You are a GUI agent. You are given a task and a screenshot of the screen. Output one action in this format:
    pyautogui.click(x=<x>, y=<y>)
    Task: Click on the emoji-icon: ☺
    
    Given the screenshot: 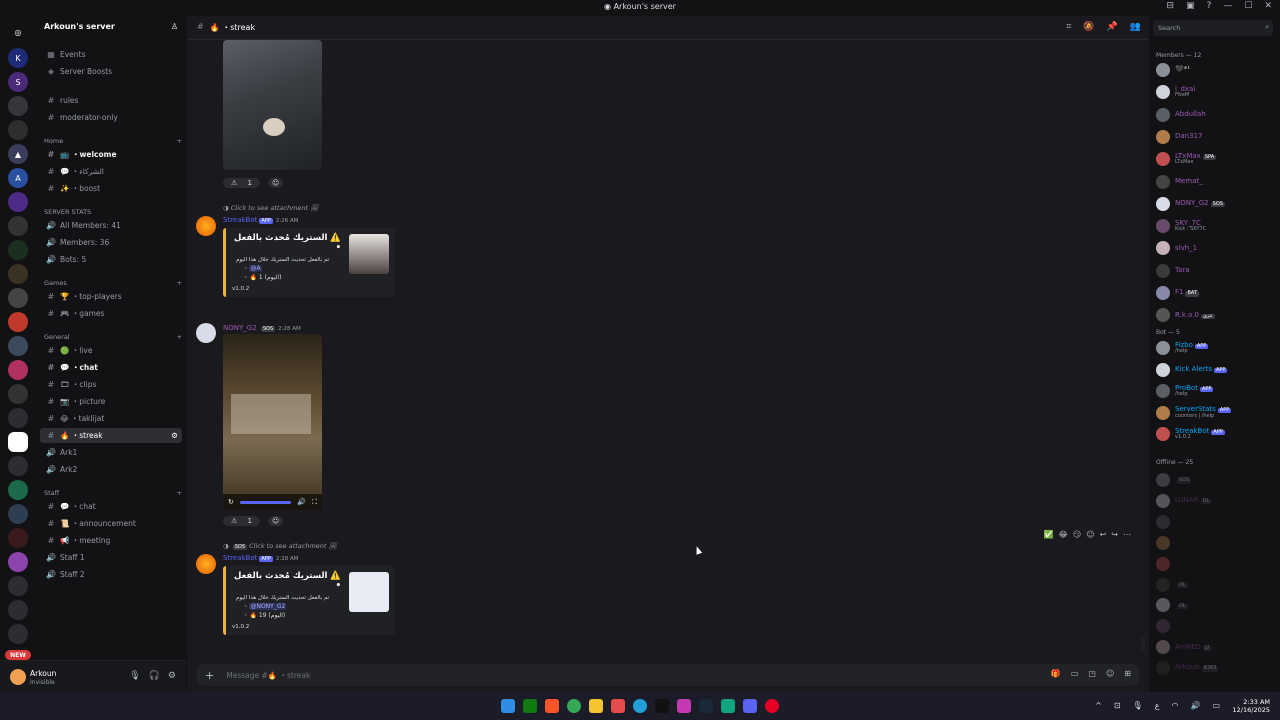 What is the action you would take?
    pyautogui.click(x=1110, y=673)
    